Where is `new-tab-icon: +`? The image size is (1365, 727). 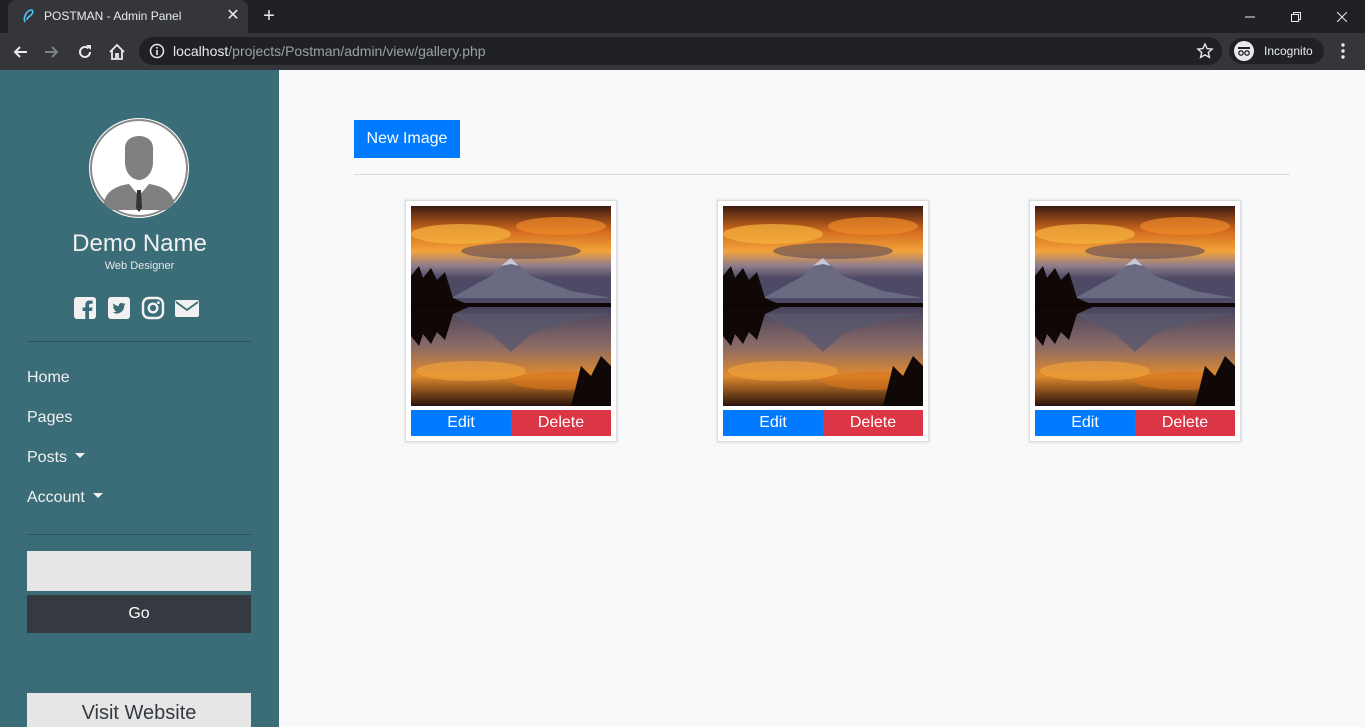
new-tab-icon: + is located at coordinates (269, 16).